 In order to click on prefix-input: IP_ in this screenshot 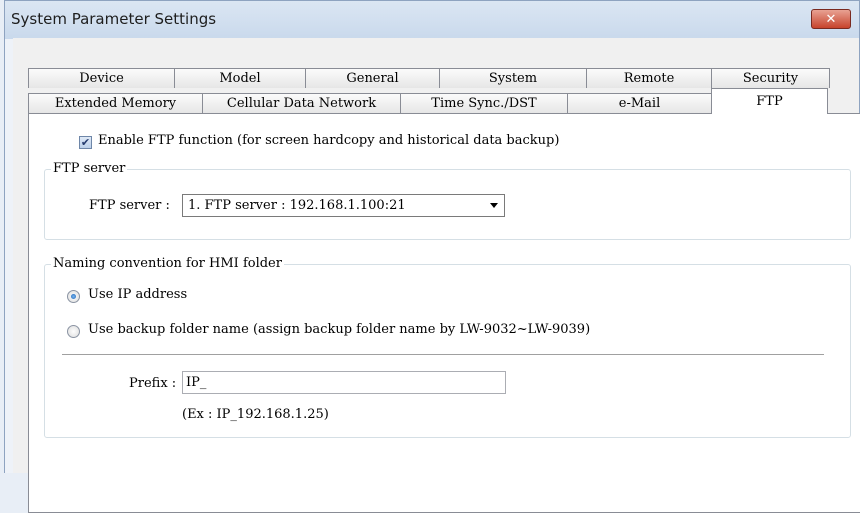, I will do `click(344, 382)`.